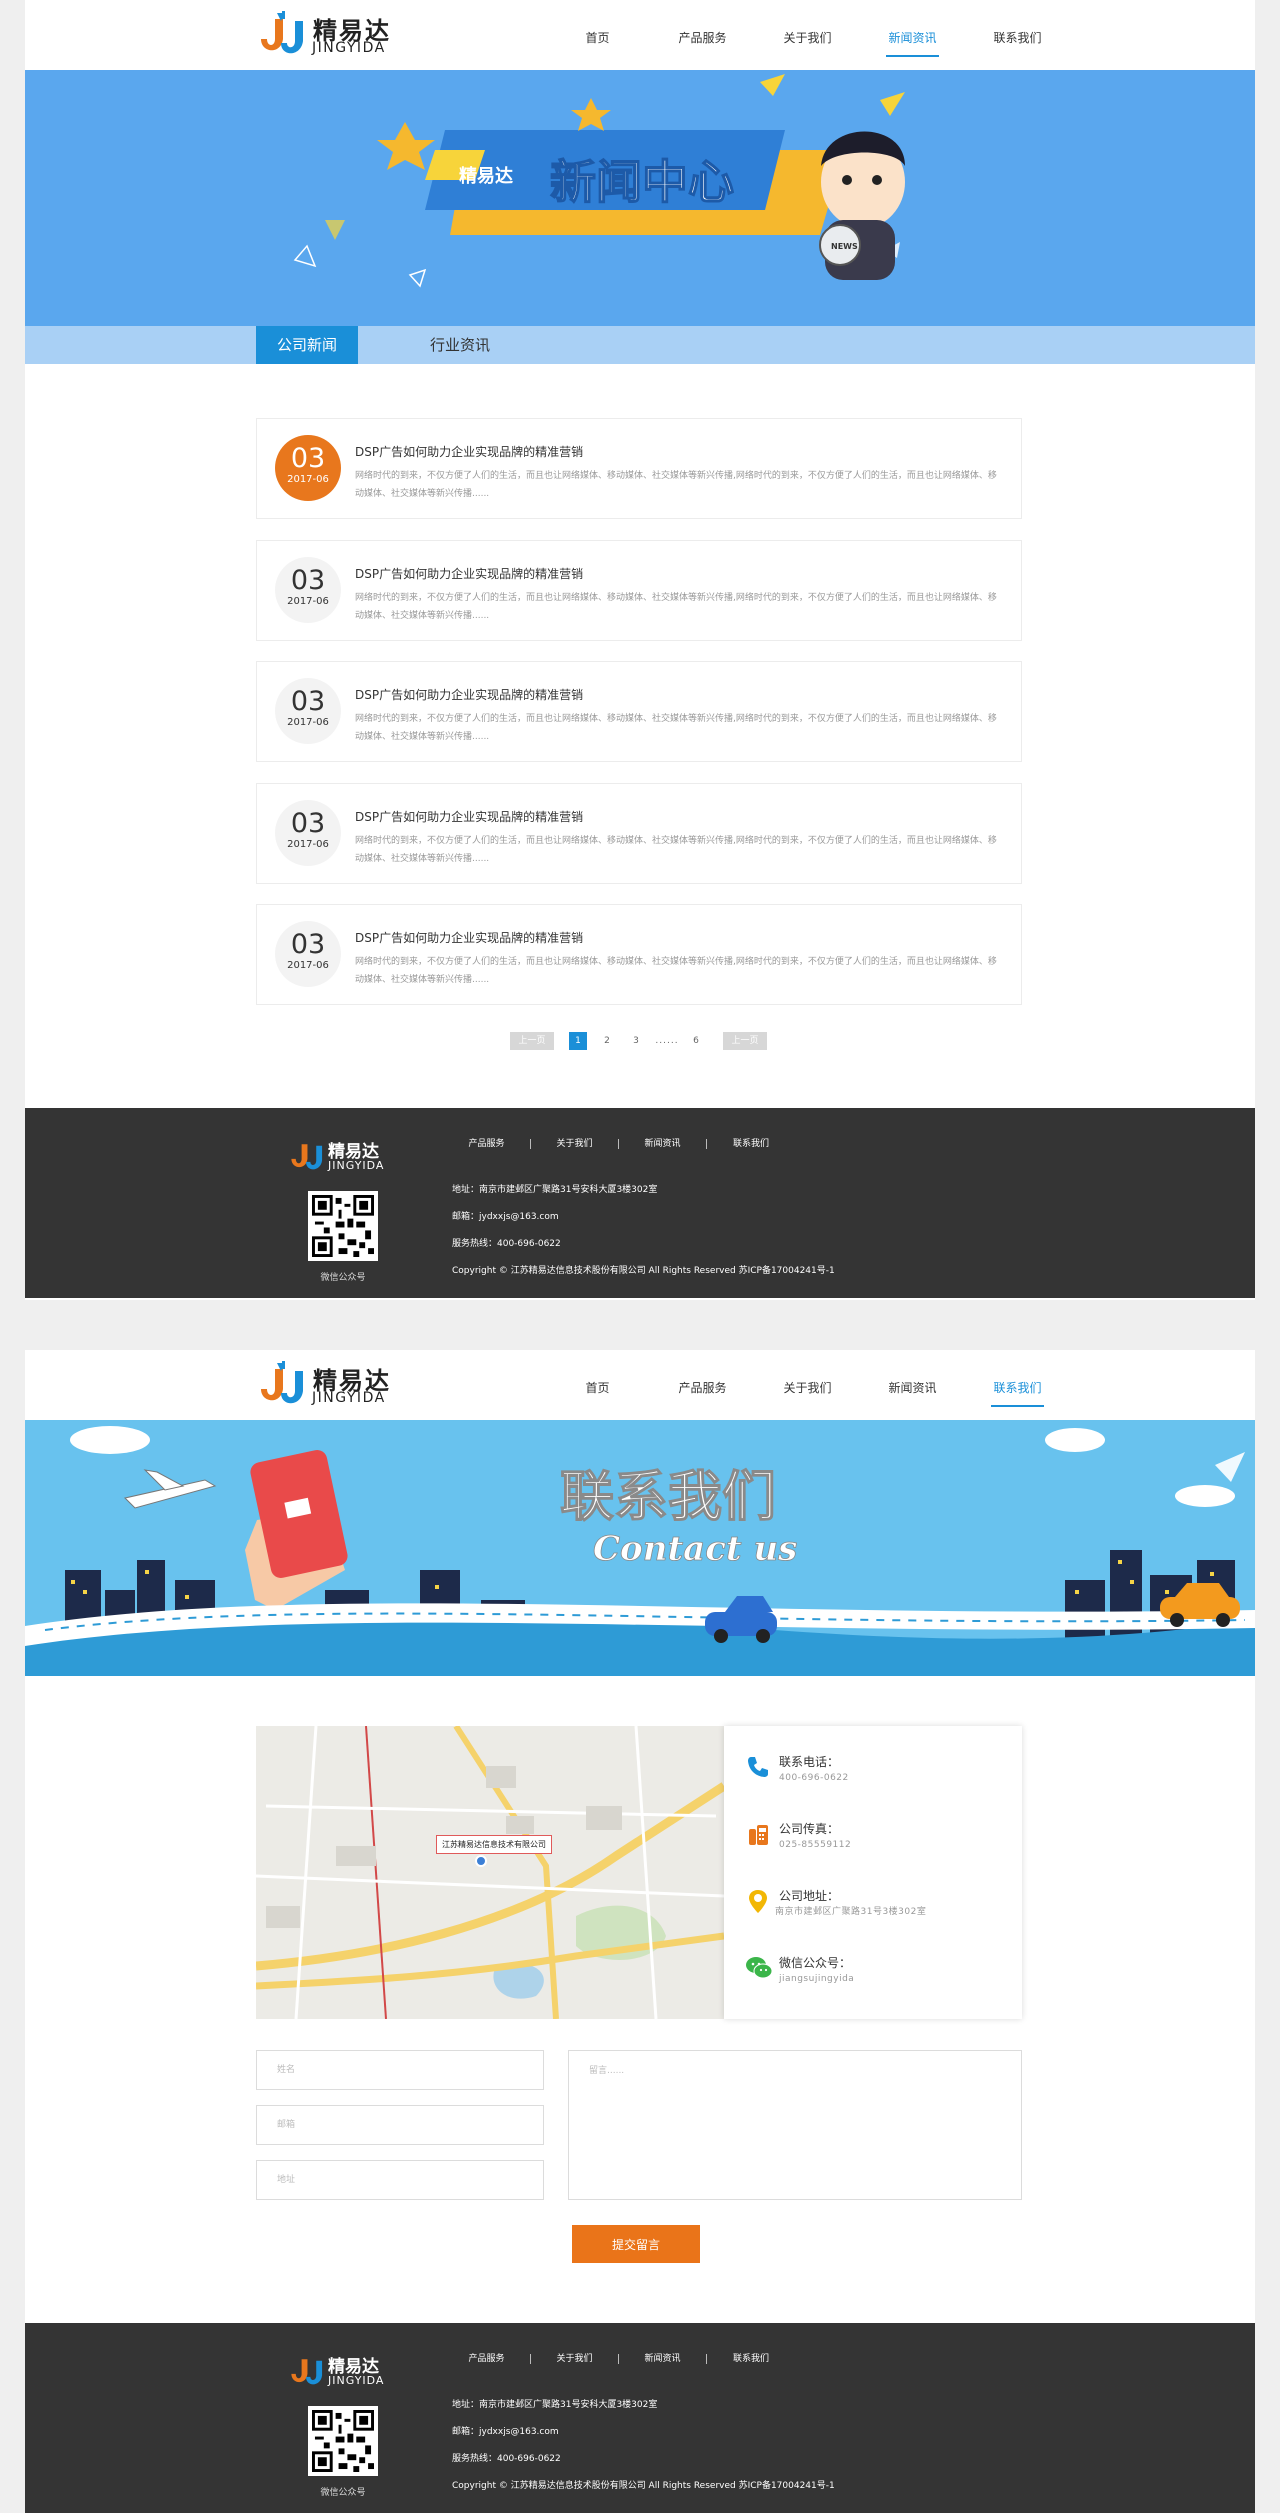 The height and width of the screenshot is (2513, 1280). Describe the element at coordinates (400, 2125) in the screenshot. I see `email-input` at that location.